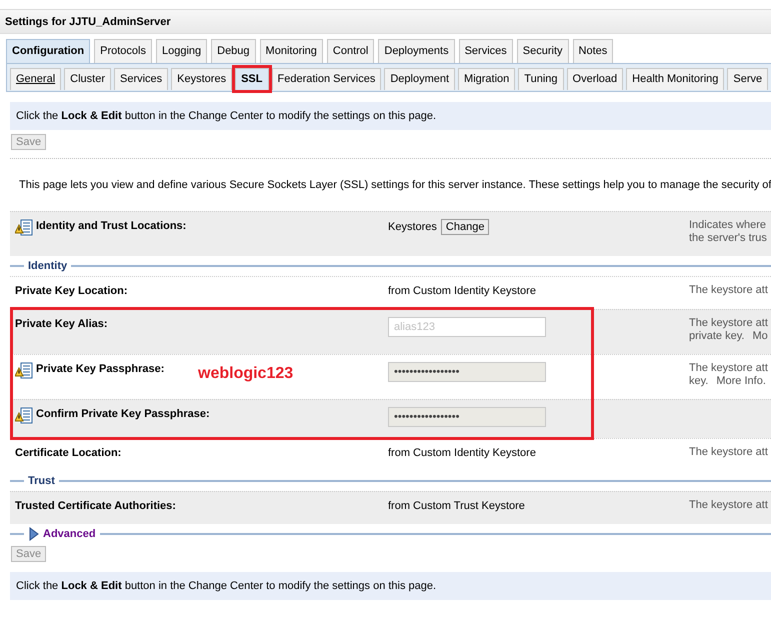 The image size is (771, 629). What do you see at coordinates (760, 336) in the screenshot?
I see `more-info-link: Mo` at bounding box center [760, 336].